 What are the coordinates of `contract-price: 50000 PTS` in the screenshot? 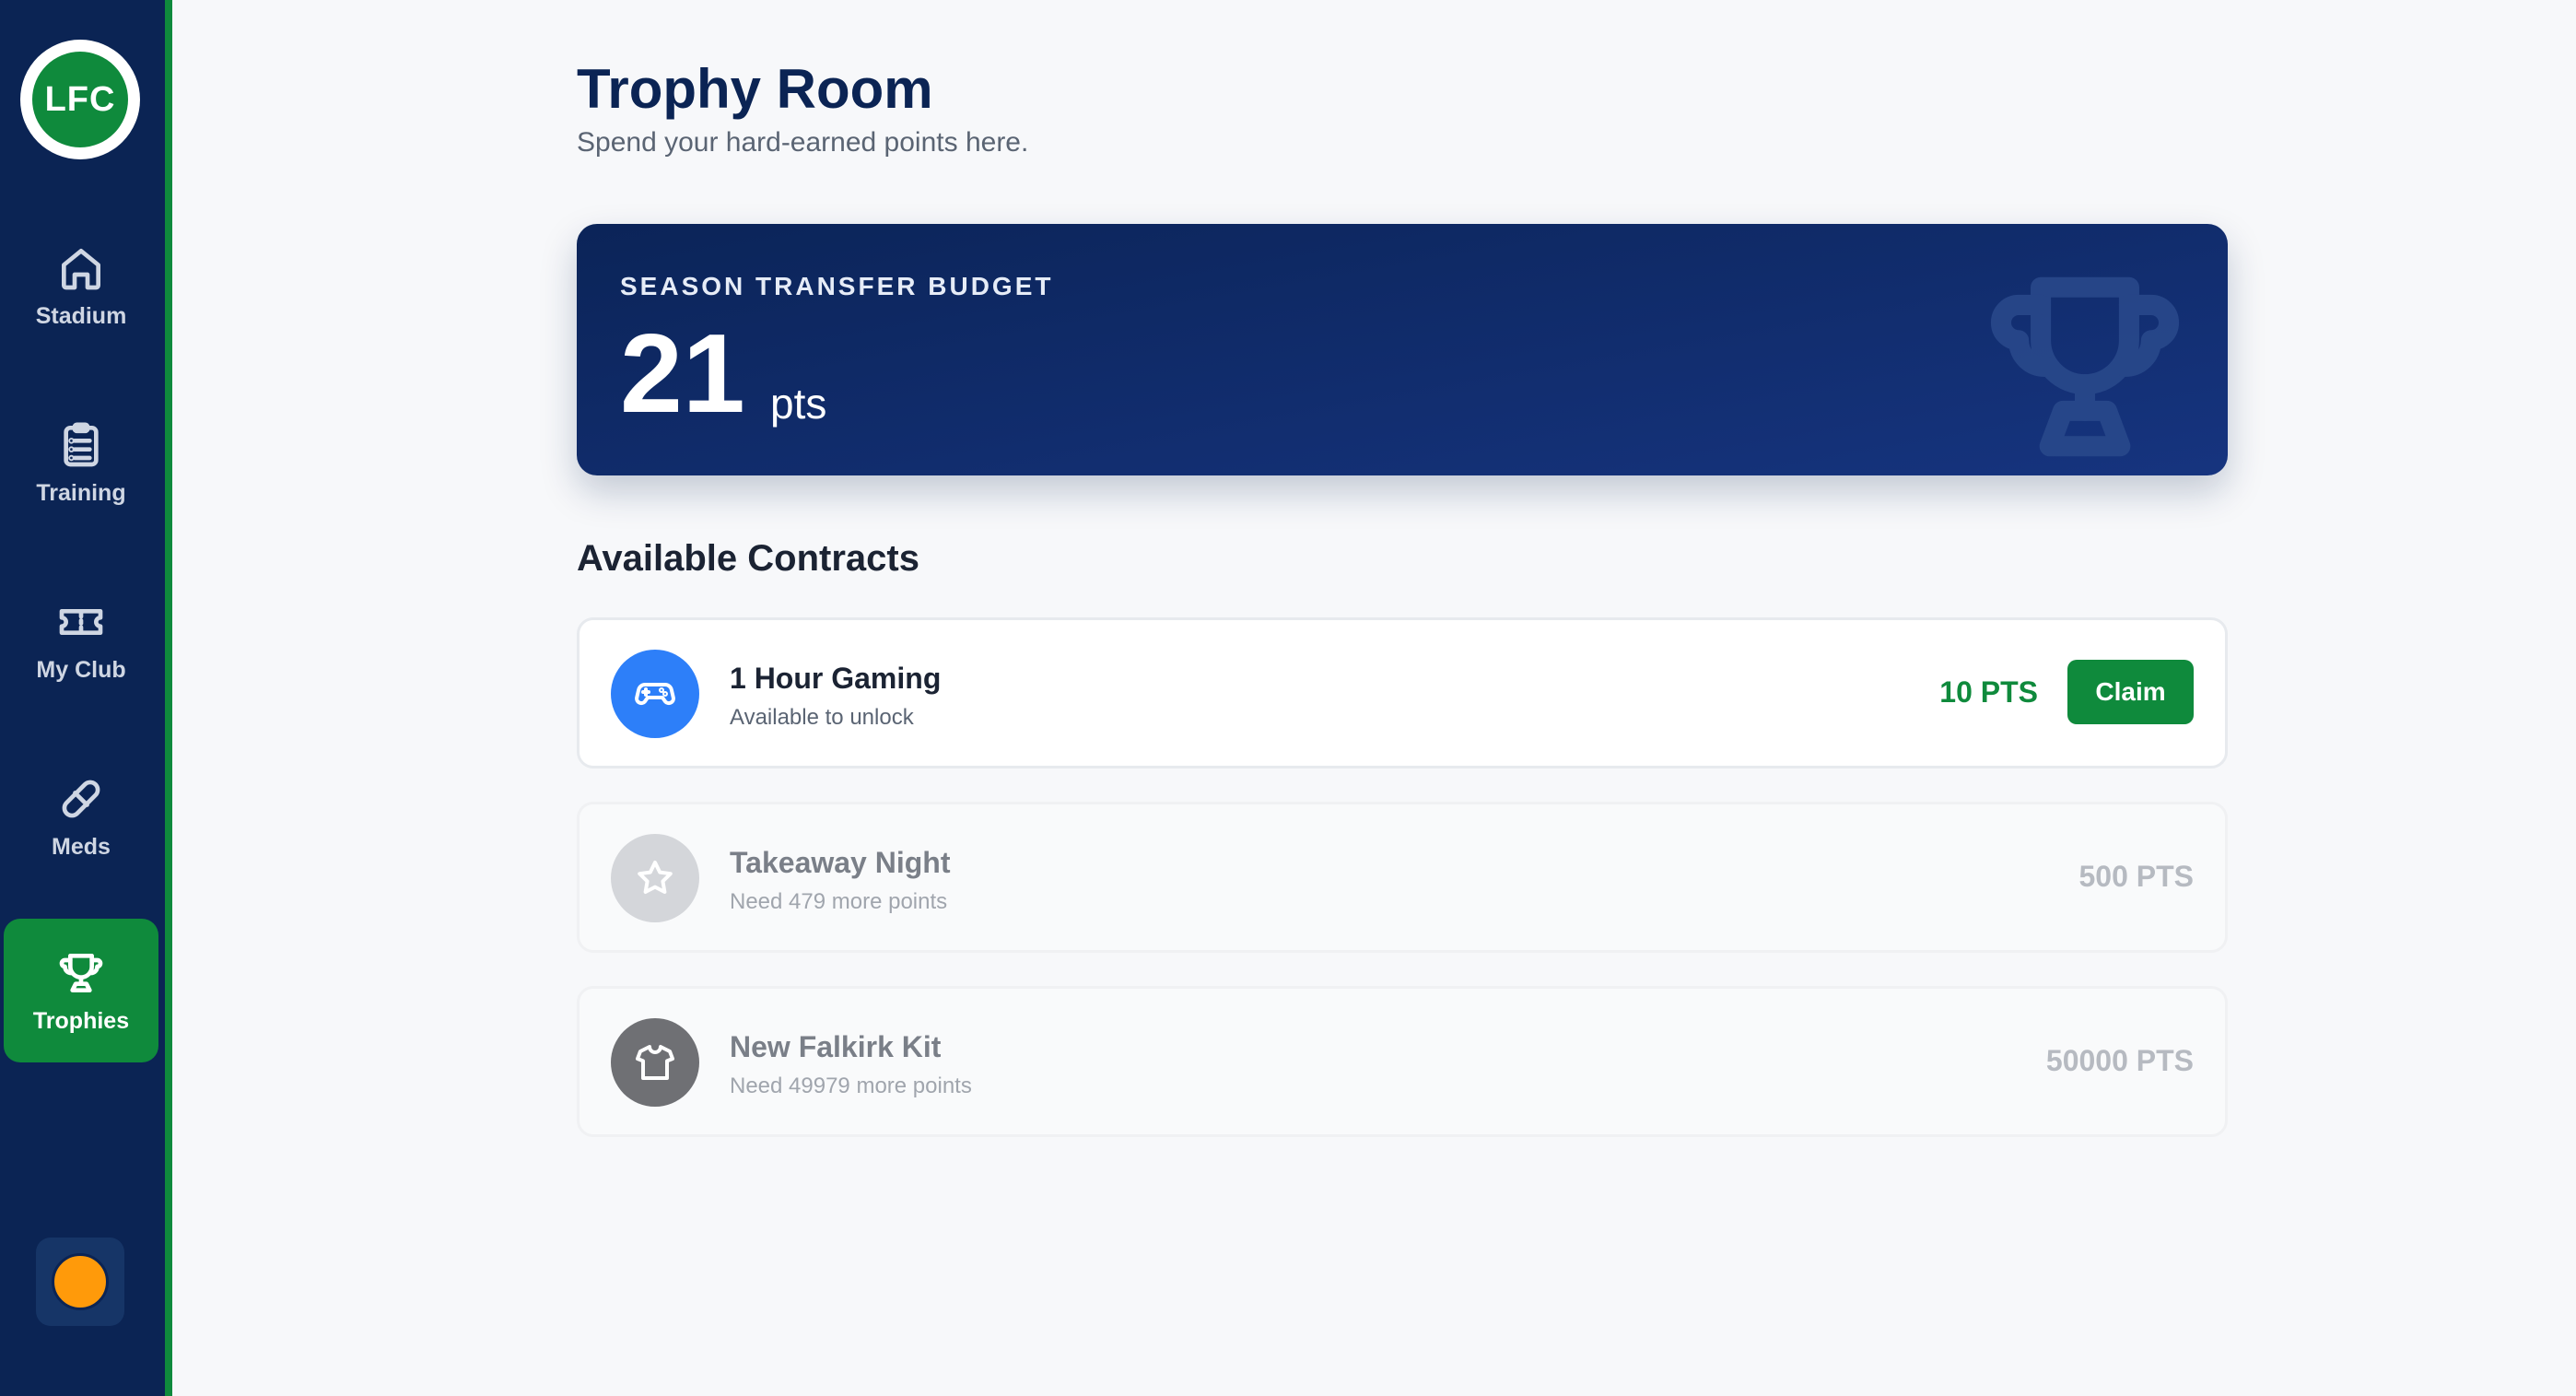 It's located at (2119, 1060).